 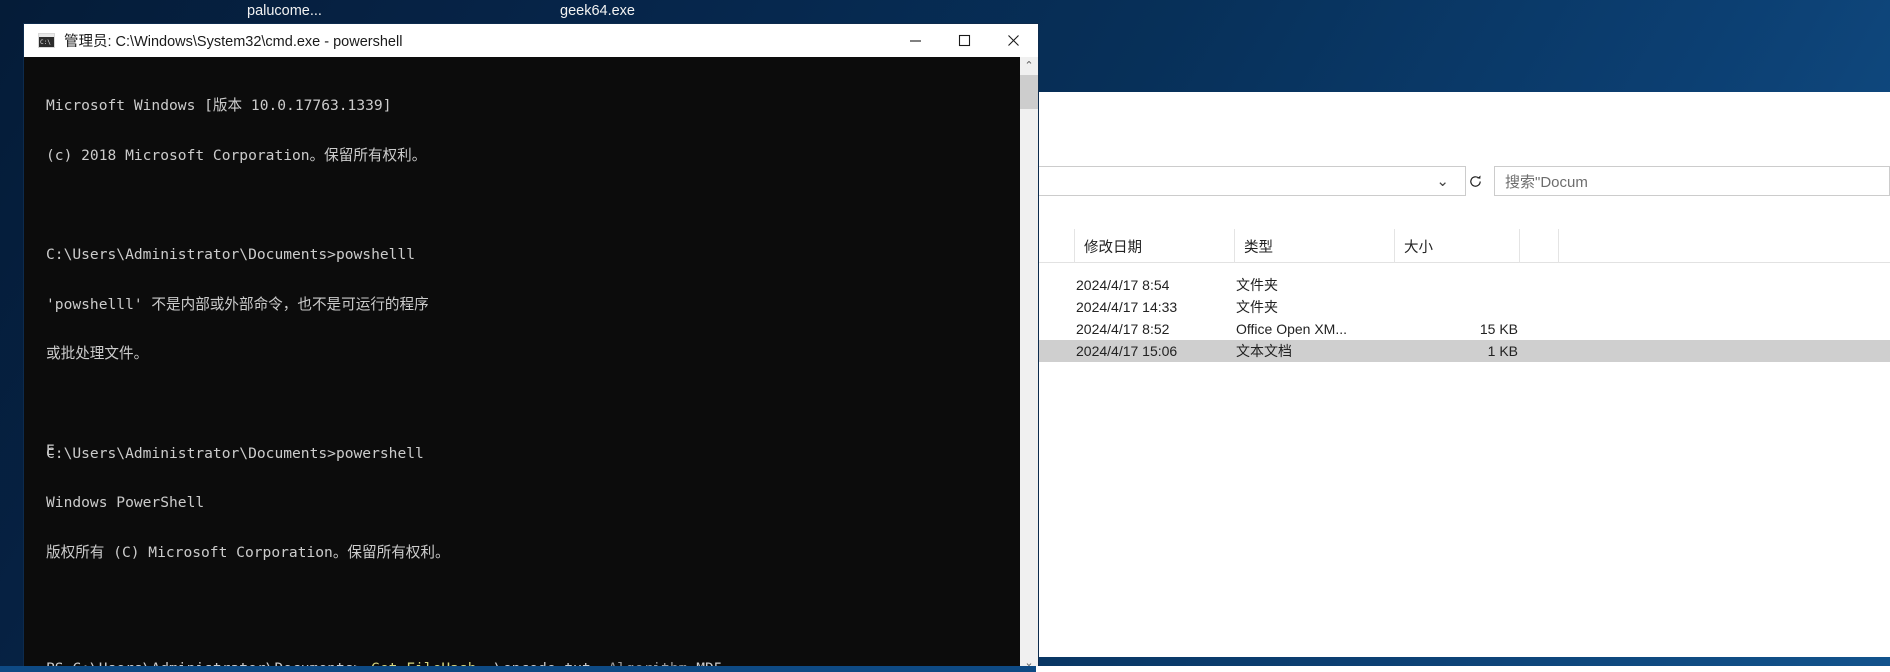 I want to click on chevron-down-icon: ⌄, so click(x=1442, y=181).